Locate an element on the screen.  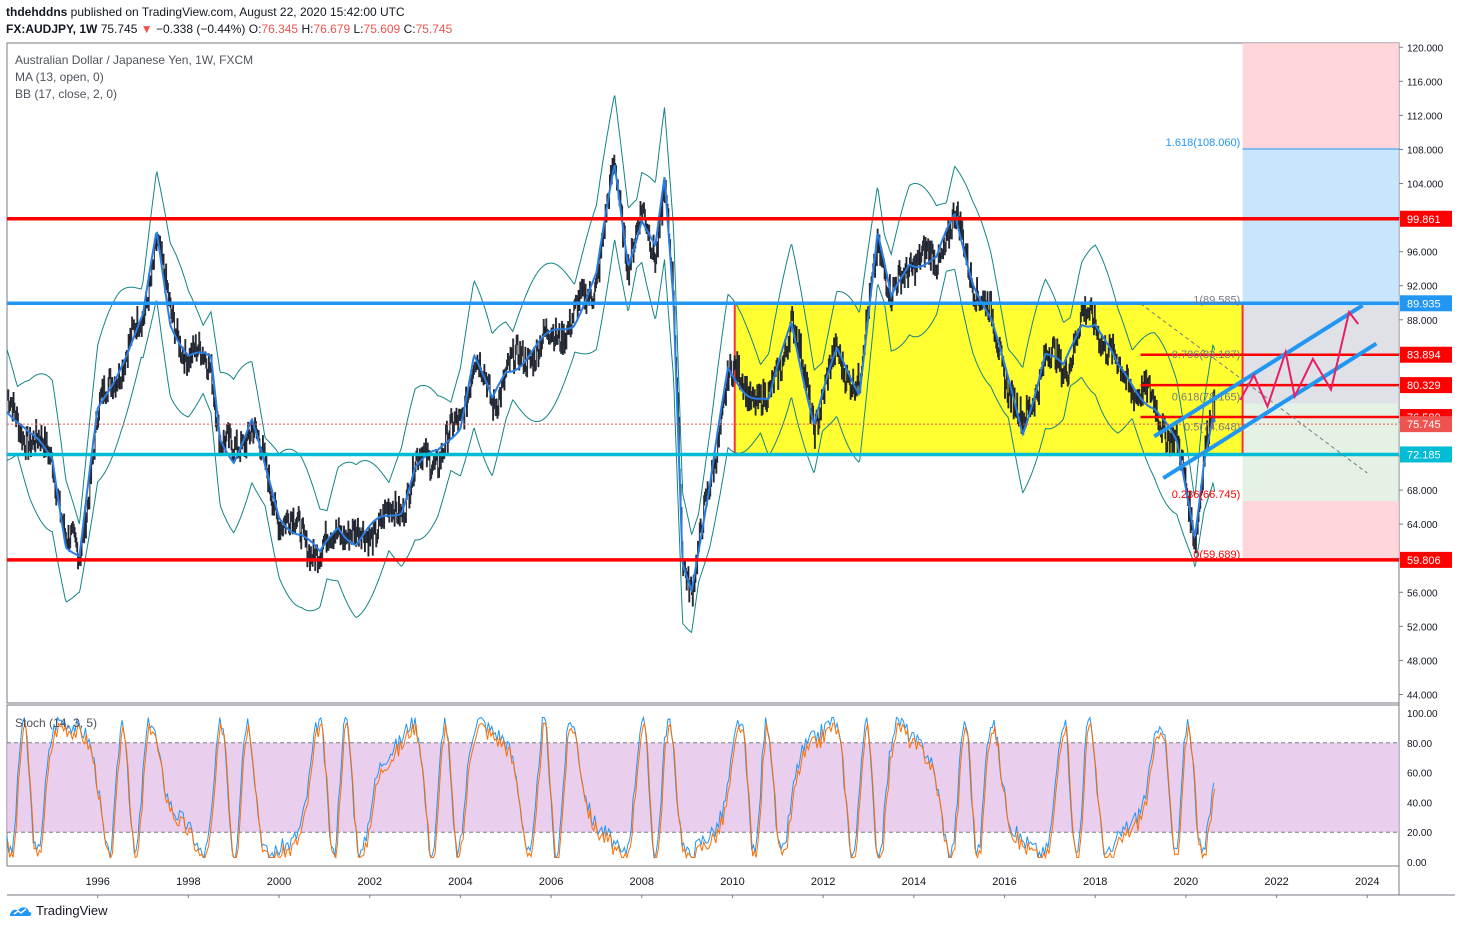
level-label: 83.894 is located at coordinates (1424, 356).